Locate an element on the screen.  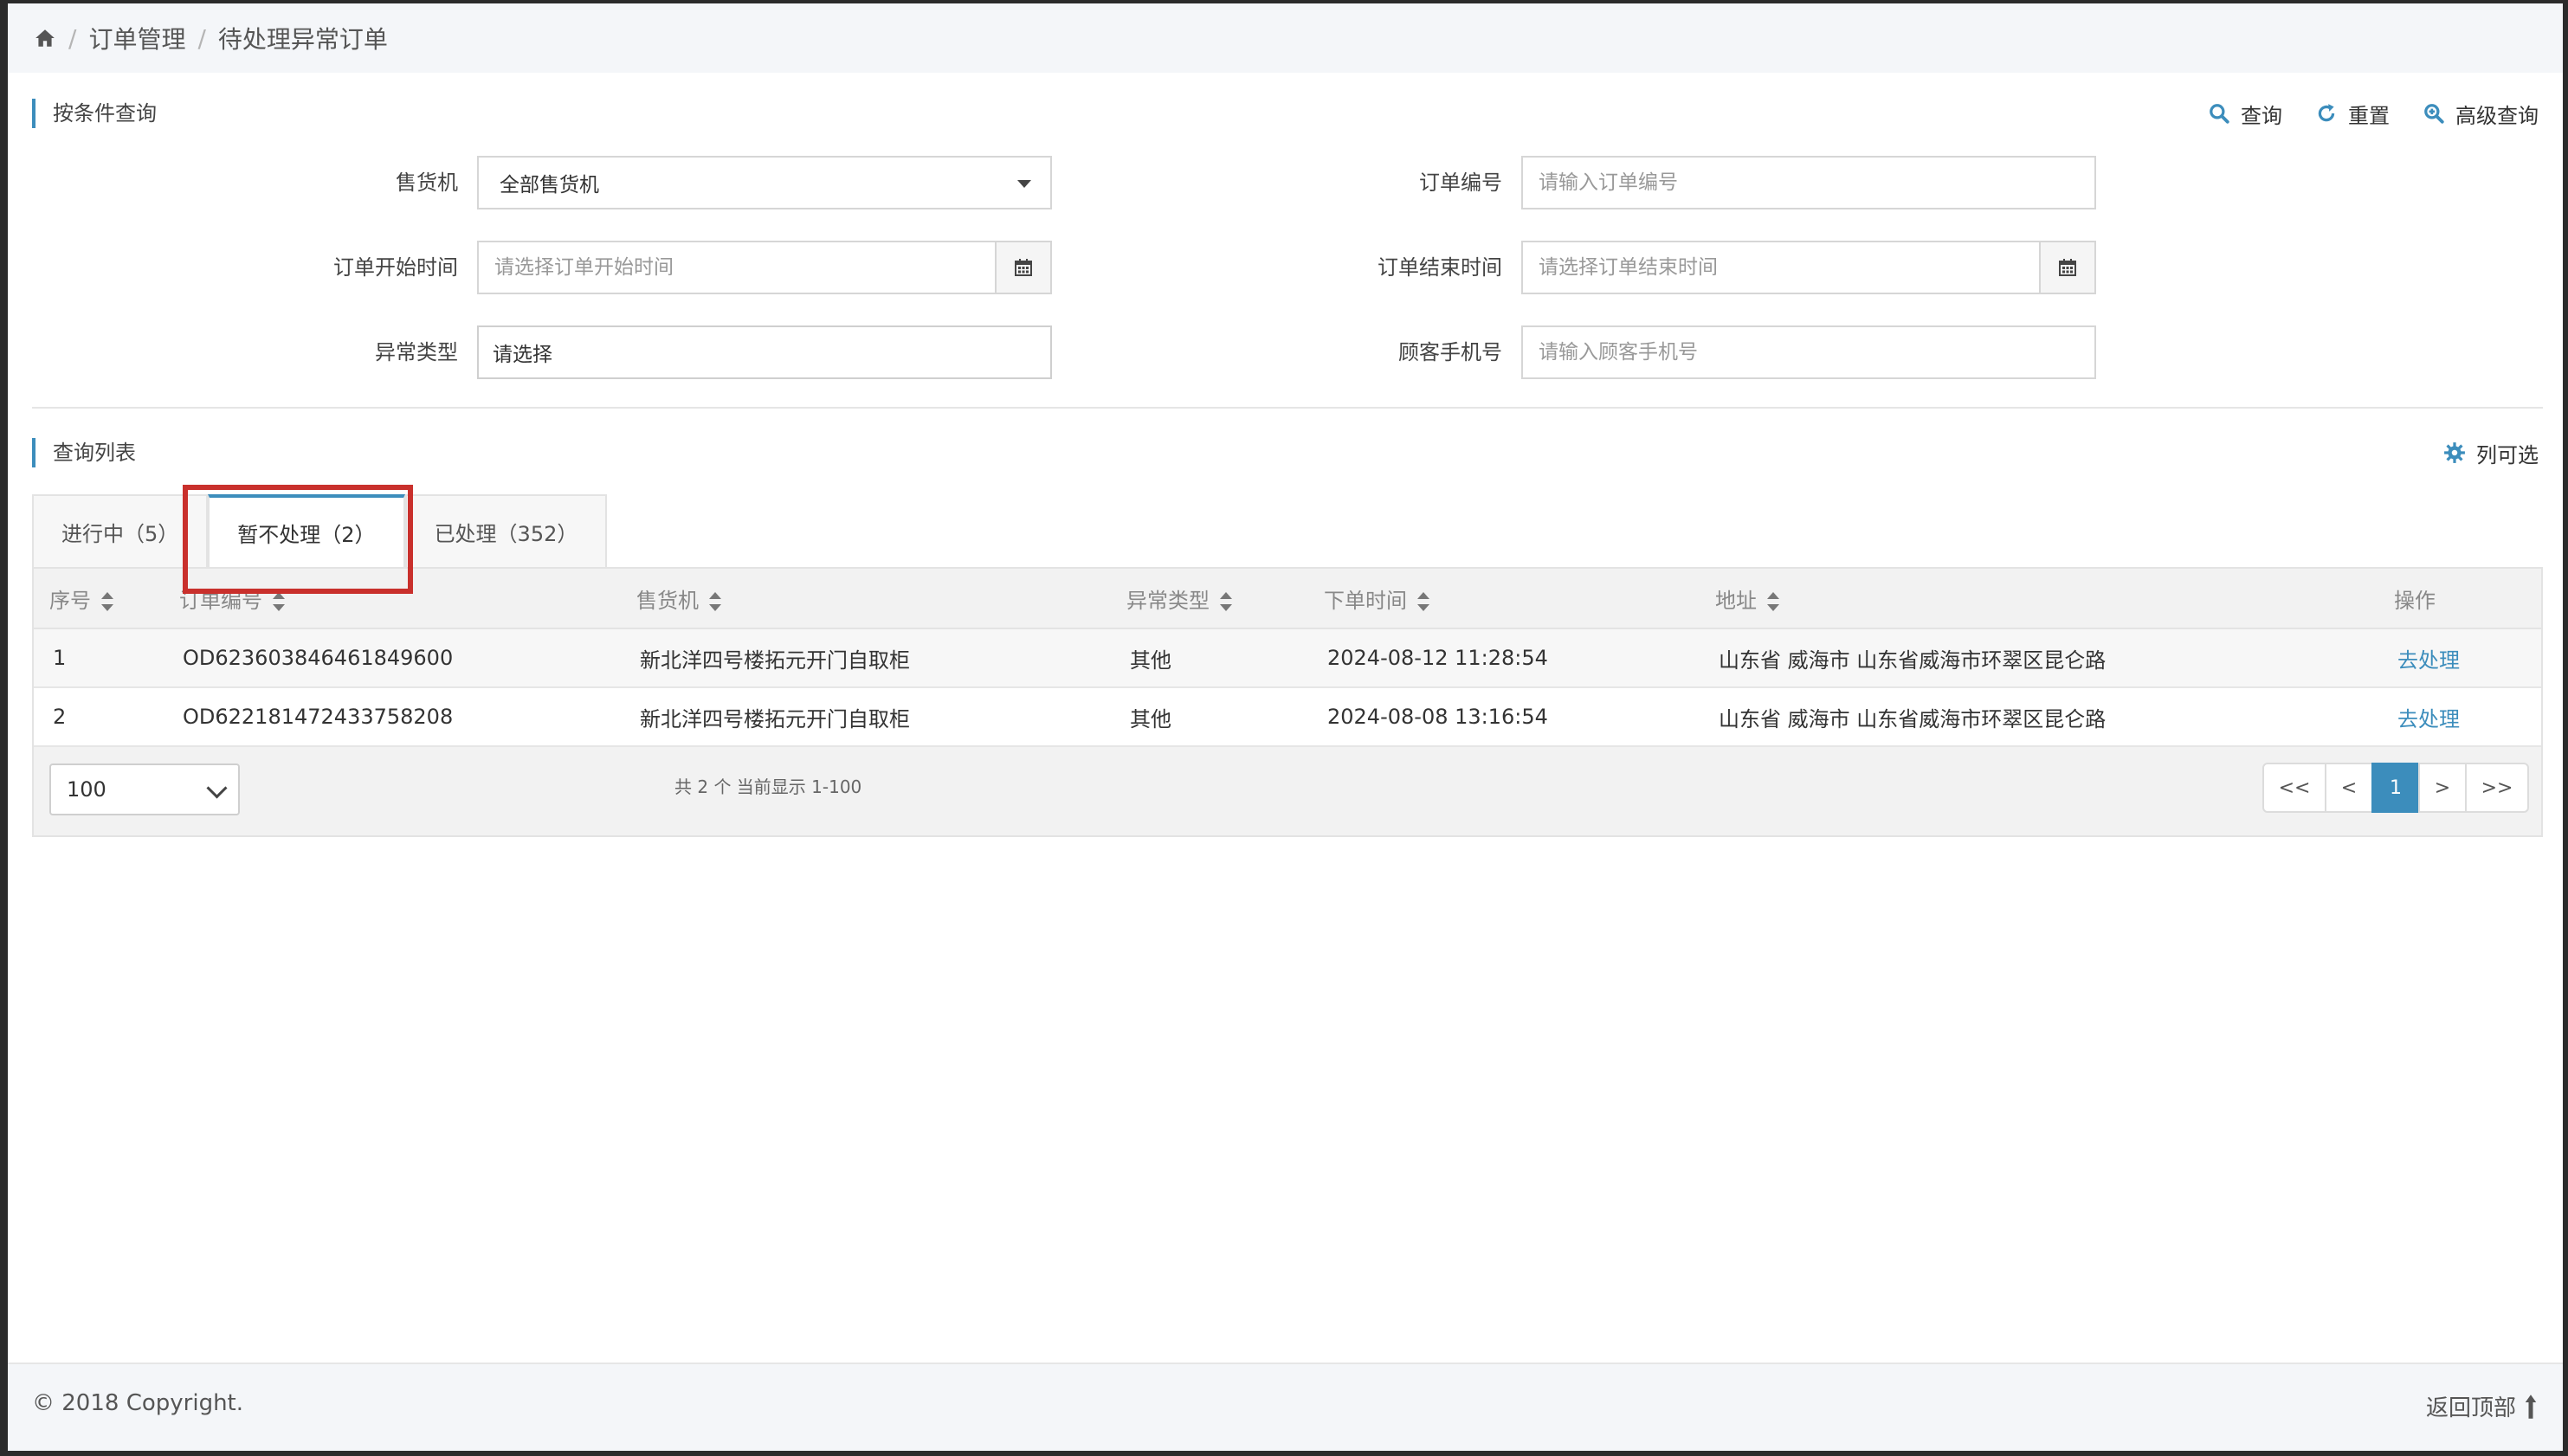
start-time-label: 订单开始时间 is located at coordinates (396, 267).